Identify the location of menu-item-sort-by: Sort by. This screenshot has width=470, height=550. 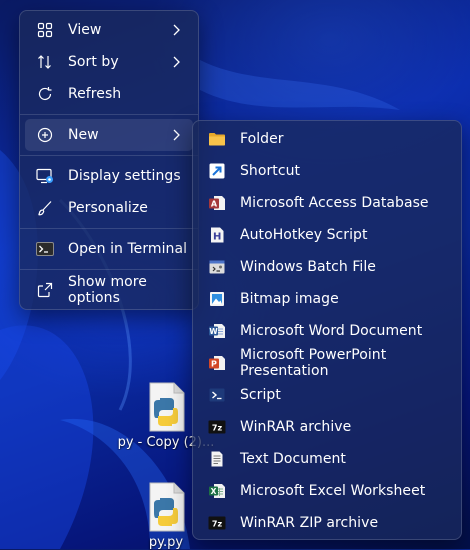
(109, 62).